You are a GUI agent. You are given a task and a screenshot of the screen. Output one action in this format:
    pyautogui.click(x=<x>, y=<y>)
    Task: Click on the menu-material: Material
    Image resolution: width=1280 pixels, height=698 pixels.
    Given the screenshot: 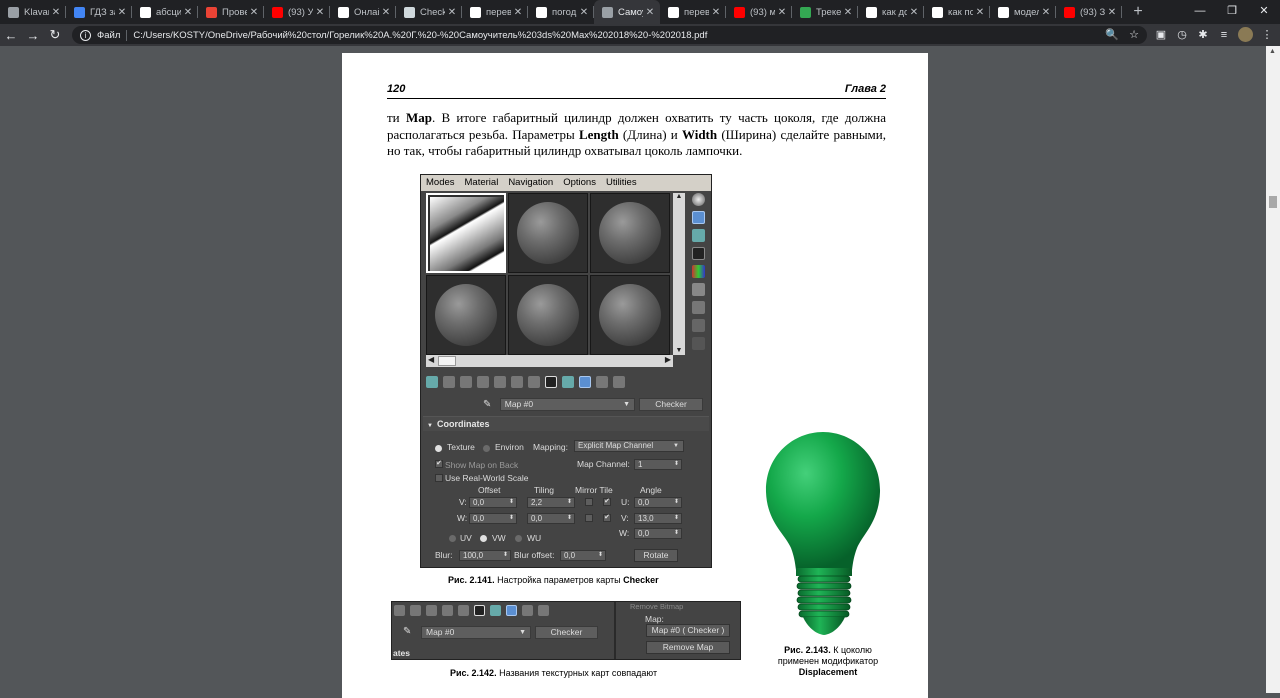 What is the action you would take?
    pyautogui.click(x=482, y=183)
    